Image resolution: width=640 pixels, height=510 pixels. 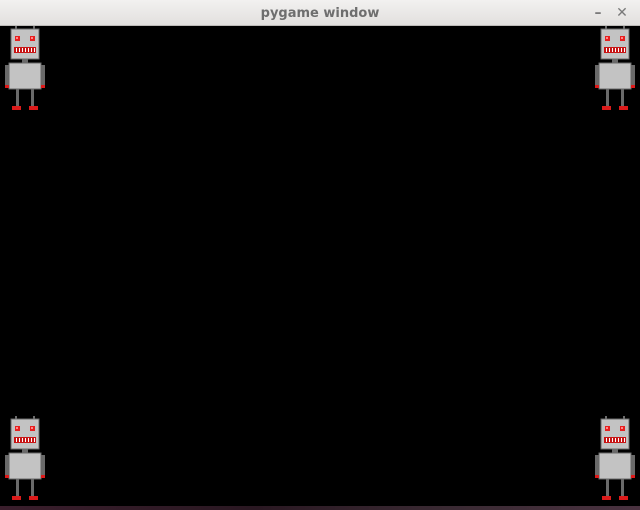 I want to click on title-bar: pygame window – ✕, so click(x=320, y=13).